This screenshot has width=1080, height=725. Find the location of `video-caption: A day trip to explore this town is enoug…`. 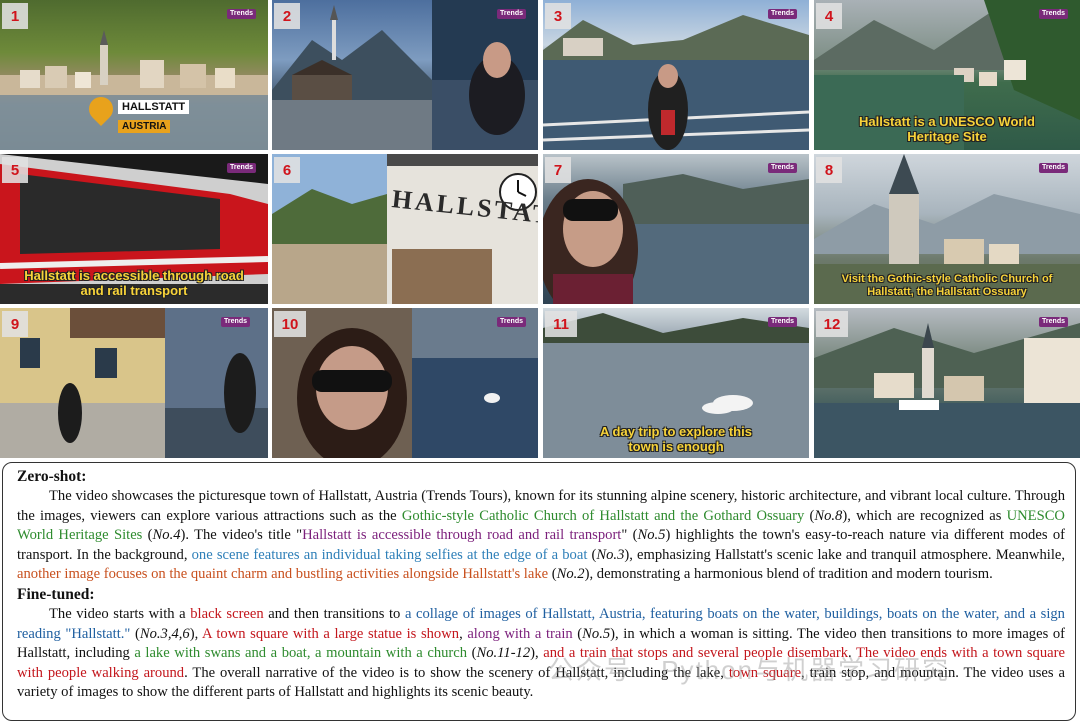

video-caption: A day trip to explore this town is enoug… is located at coordinates (676, 439).